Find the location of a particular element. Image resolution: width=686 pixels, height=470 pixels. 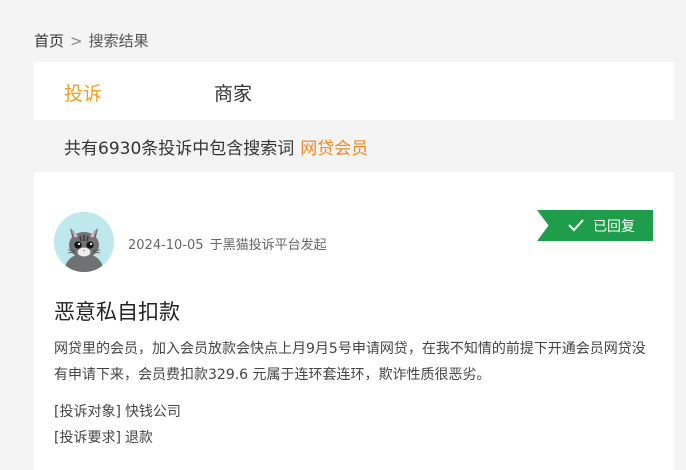

complaint-request-value: 退款 is located at coordinates (138, 438).